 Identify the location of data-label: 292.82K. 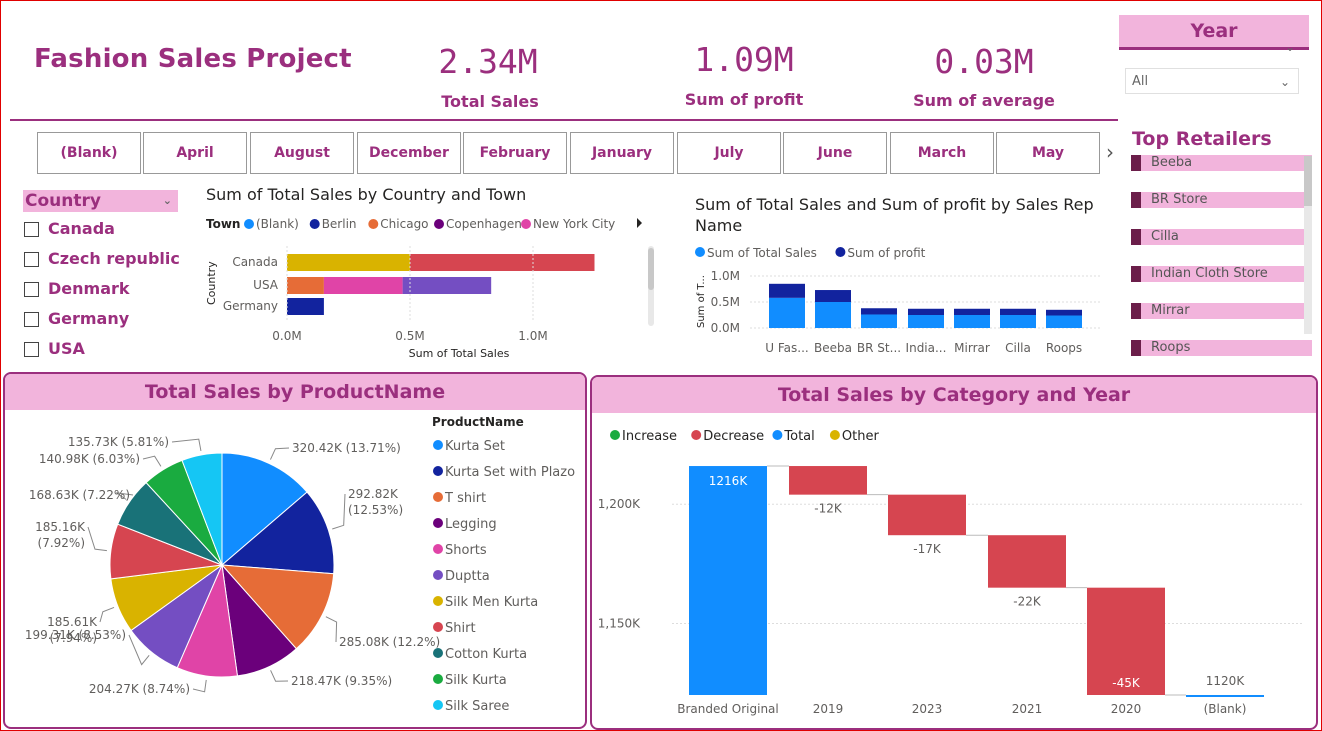
(373, 494).